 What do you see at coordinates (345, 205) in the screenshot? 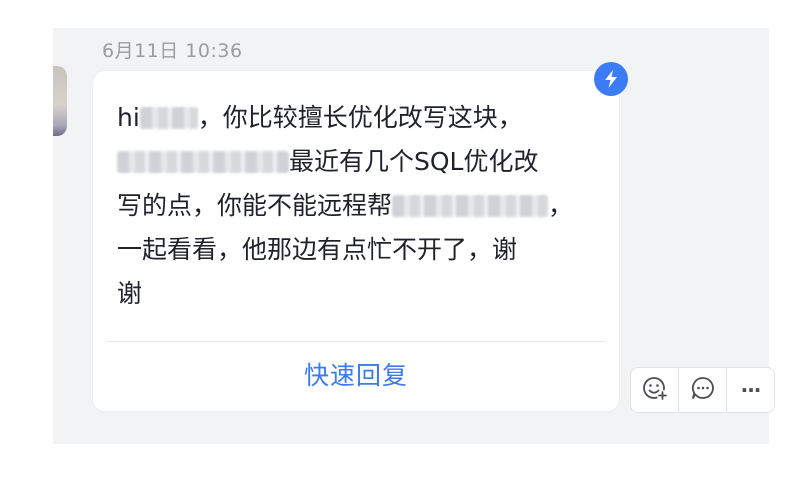
I see `message-line: 写的点，你能不能远程帮，` at bounding box center [345, 205].